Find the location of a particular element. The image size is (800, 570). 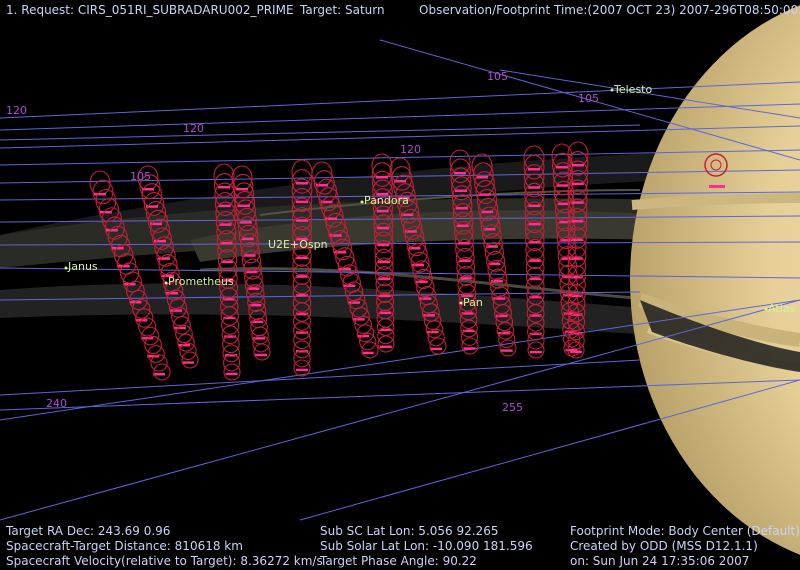

target-phase-angle: Target Phase Angle: 90.22 is located at coordinates (398, 561).